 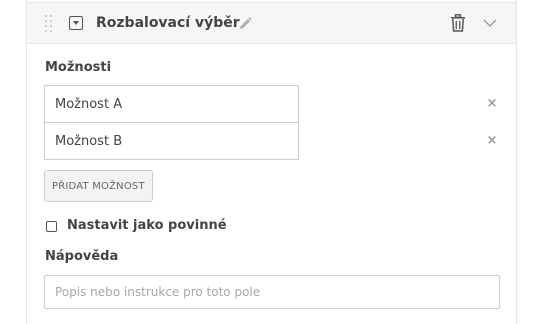 I want to click on add-option-button: PŘIDAT MOŽNOST, so click(x=98, y=186).